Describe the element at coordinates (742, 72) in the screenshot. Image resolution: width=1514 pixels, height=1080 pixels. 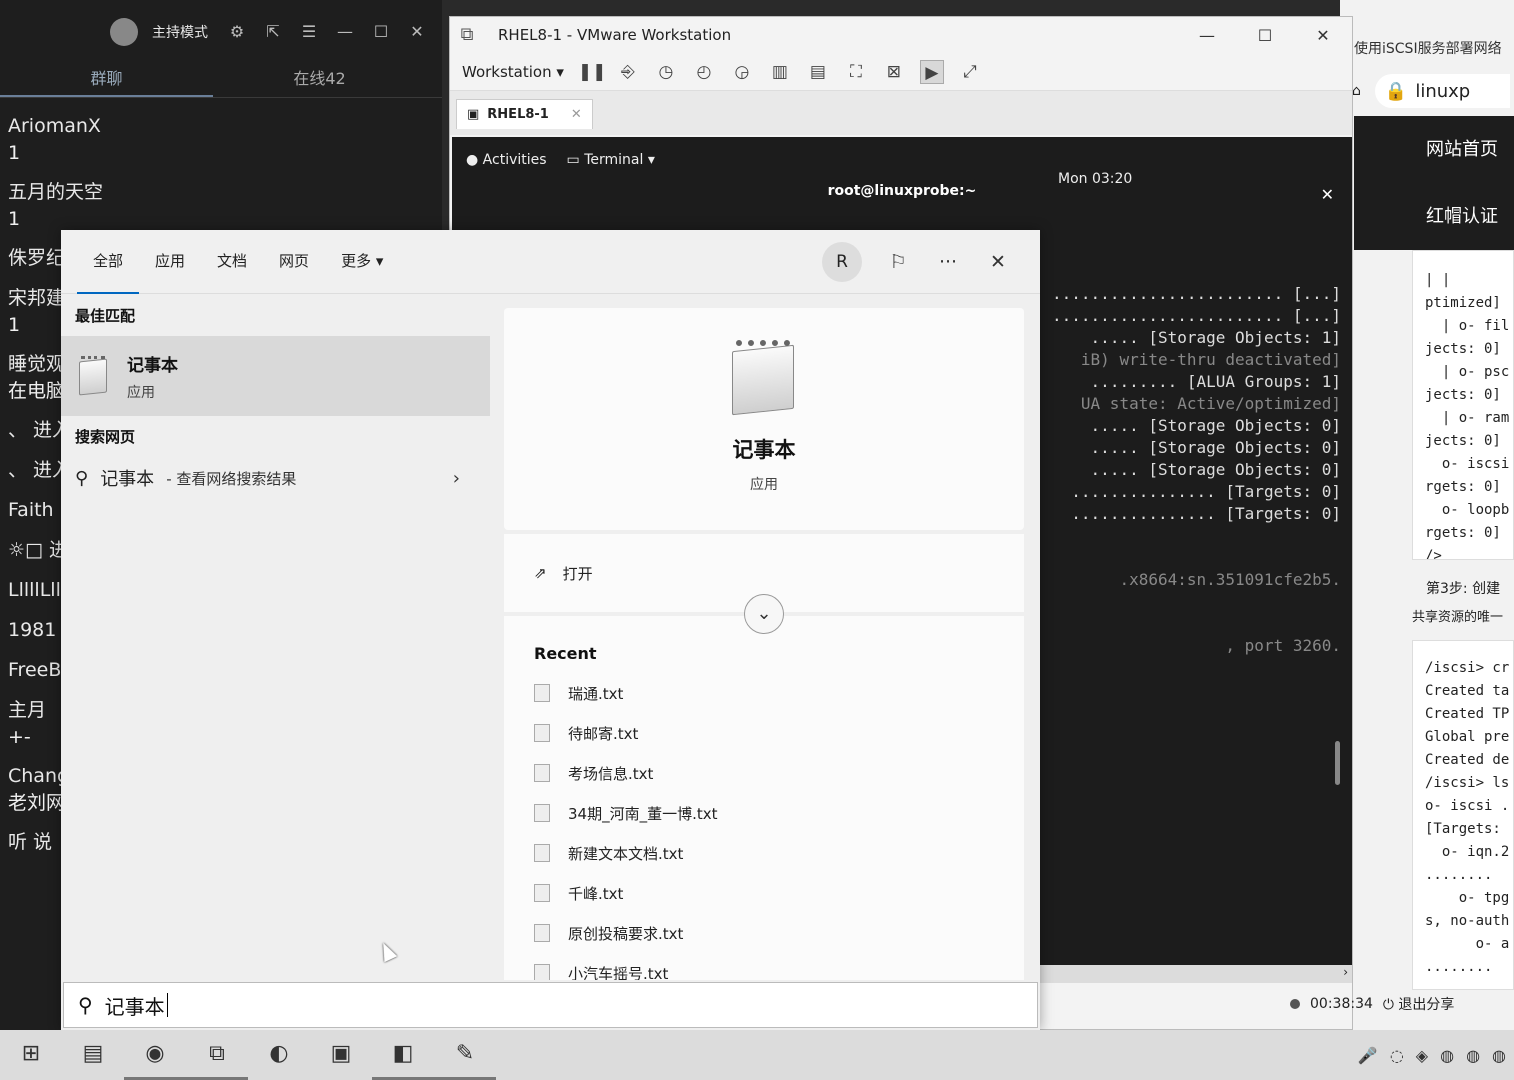
I see `snapshot-manager-icon: ◶` at that location.